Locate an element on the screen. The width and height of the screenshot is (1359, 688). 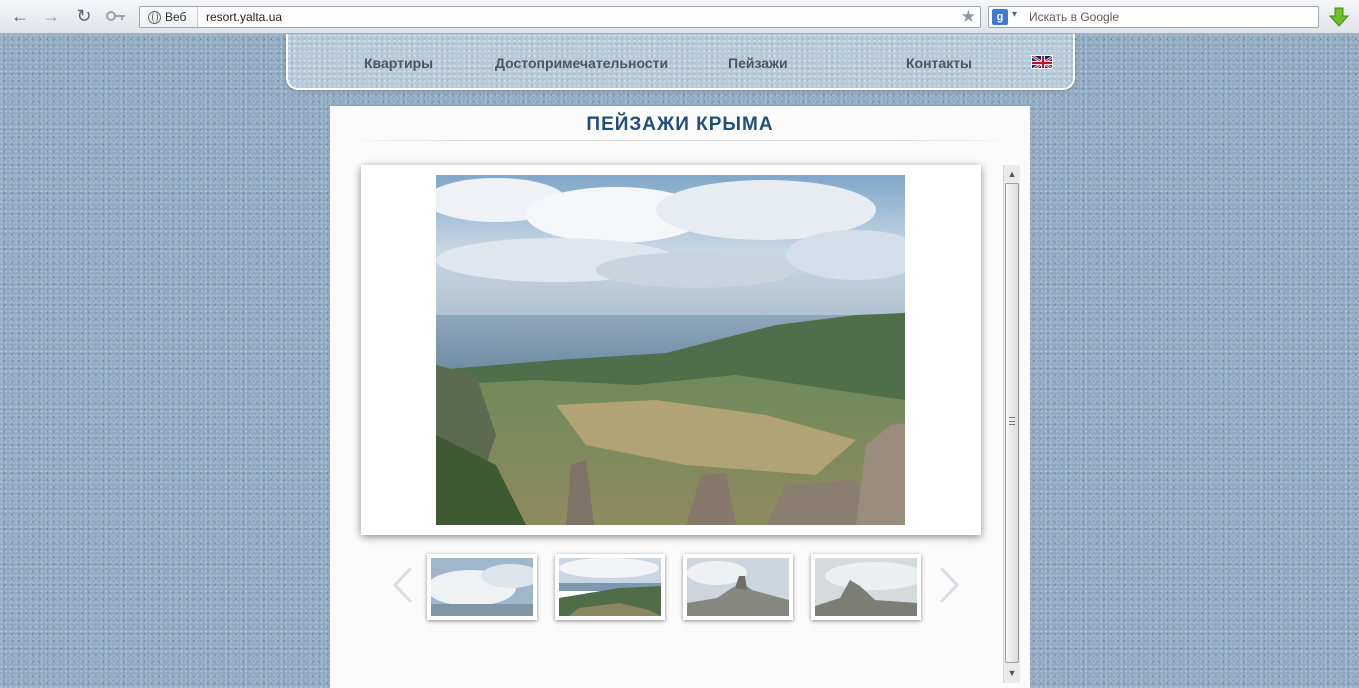
grip-icon is located at coordinates (1012, 421).